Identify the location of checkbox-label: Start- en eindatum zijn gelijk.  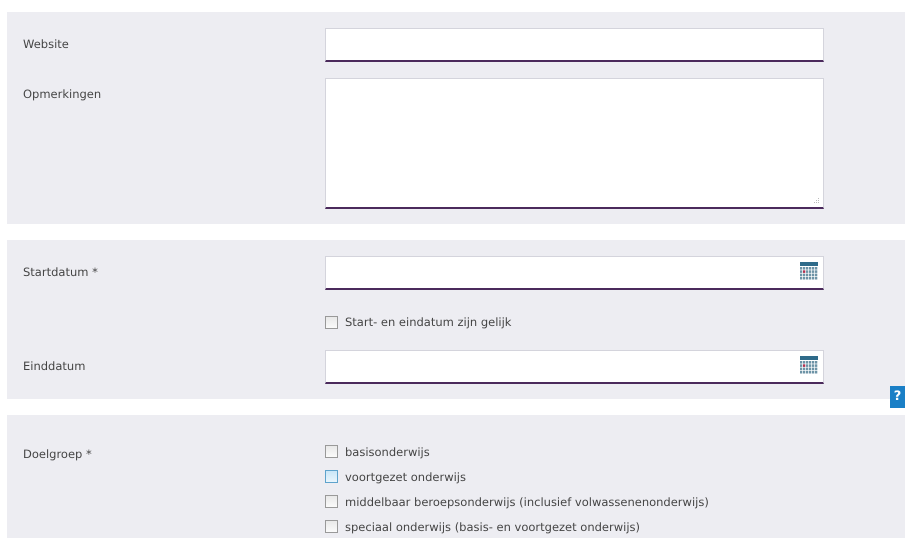
(428, 322).